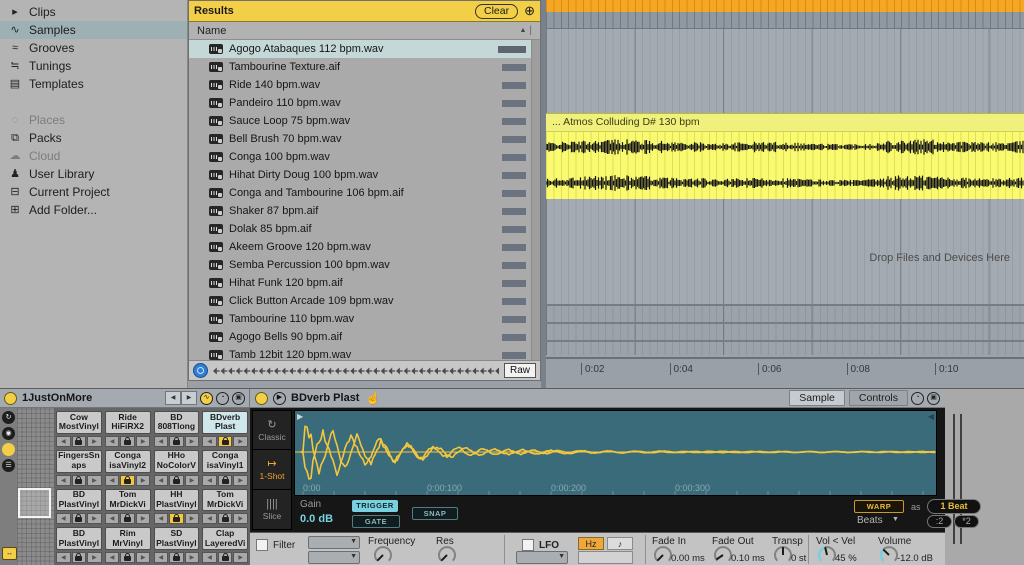 The image size is (1024, 565). I want to click on drum-pad-sd-plastvinyl: SD PlastVinyl ◀ ▶, so click(176, 545).